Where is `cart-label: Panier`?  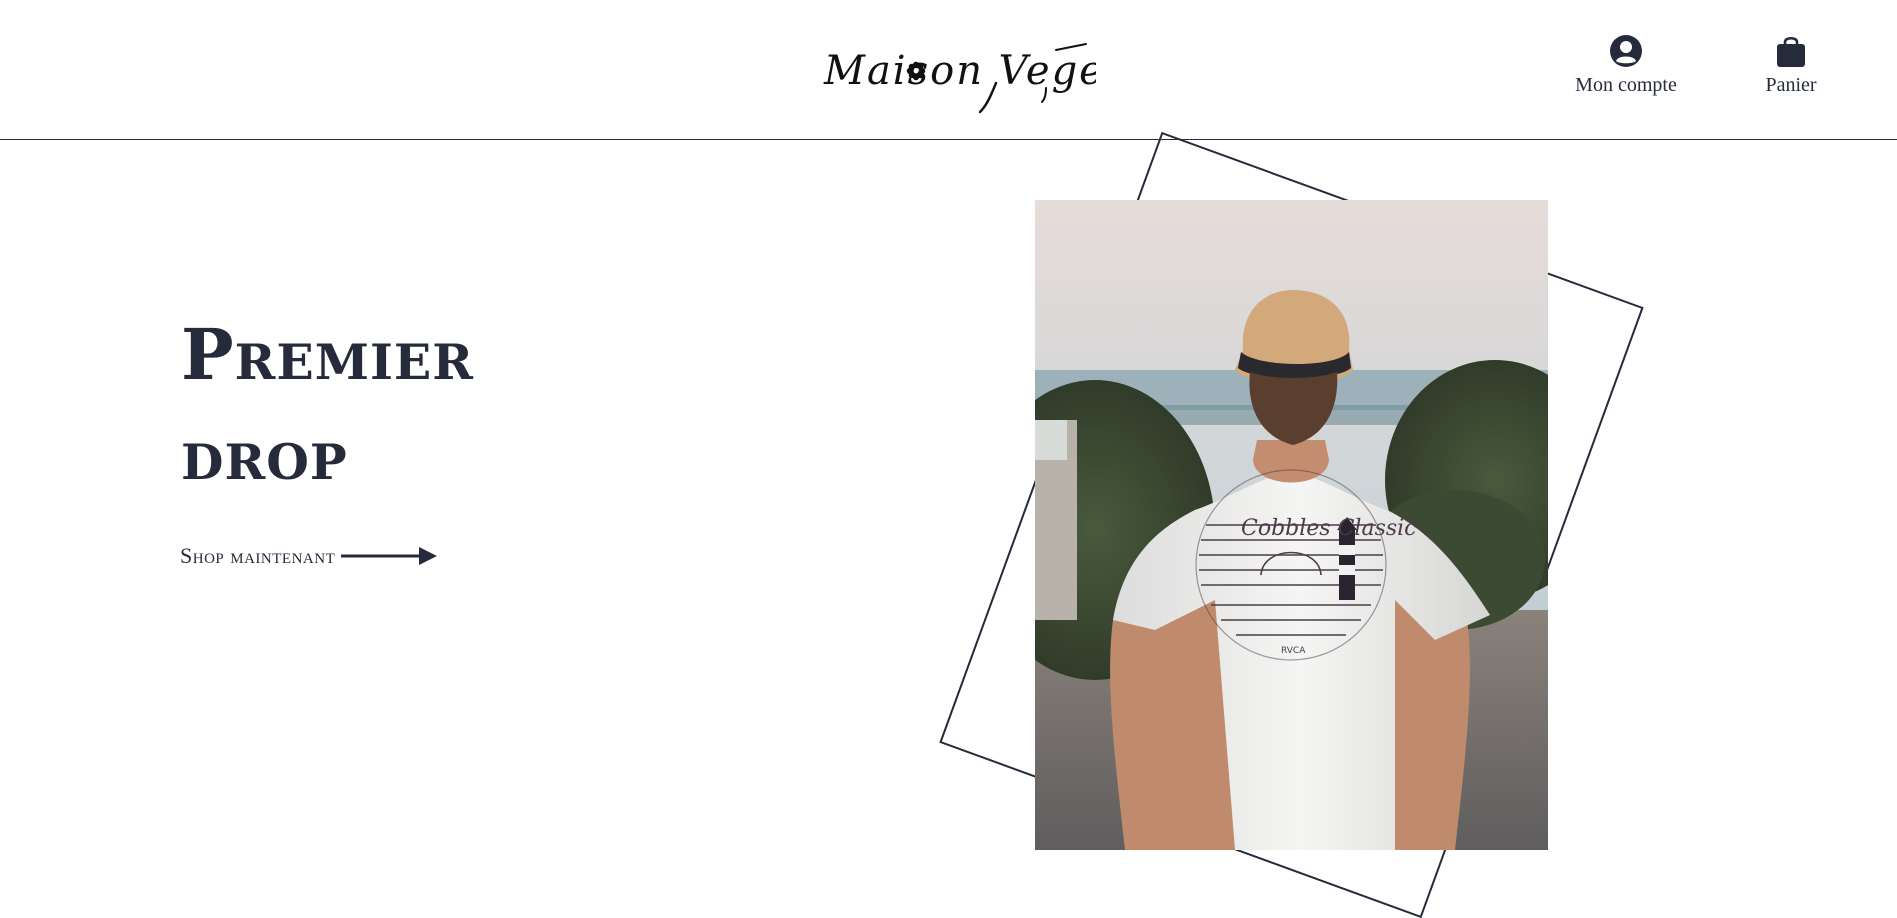 cart-label: Panier is located at coordinates (1791, 85).